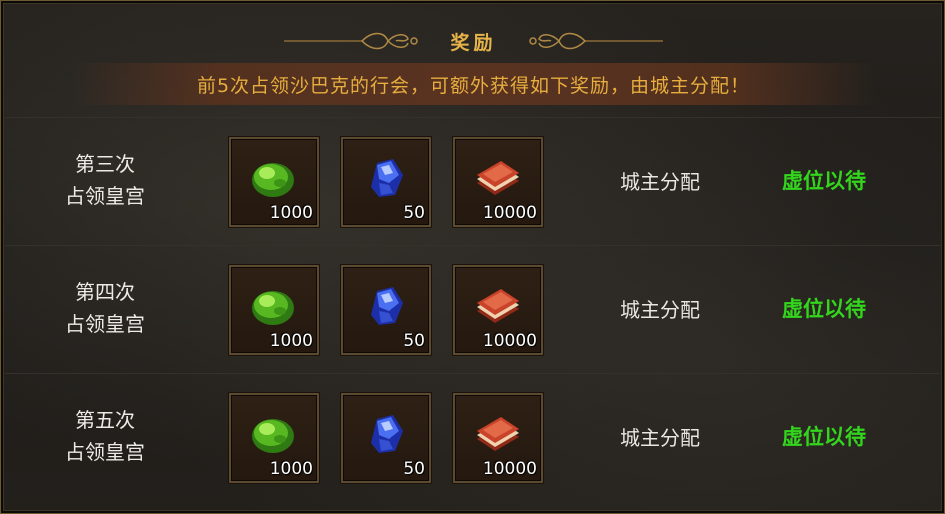 This screenshot has width=945, height=514. Describe the element at coordinates (351, 41) in the screenshot. I see `left-ornament-icon` at that location.